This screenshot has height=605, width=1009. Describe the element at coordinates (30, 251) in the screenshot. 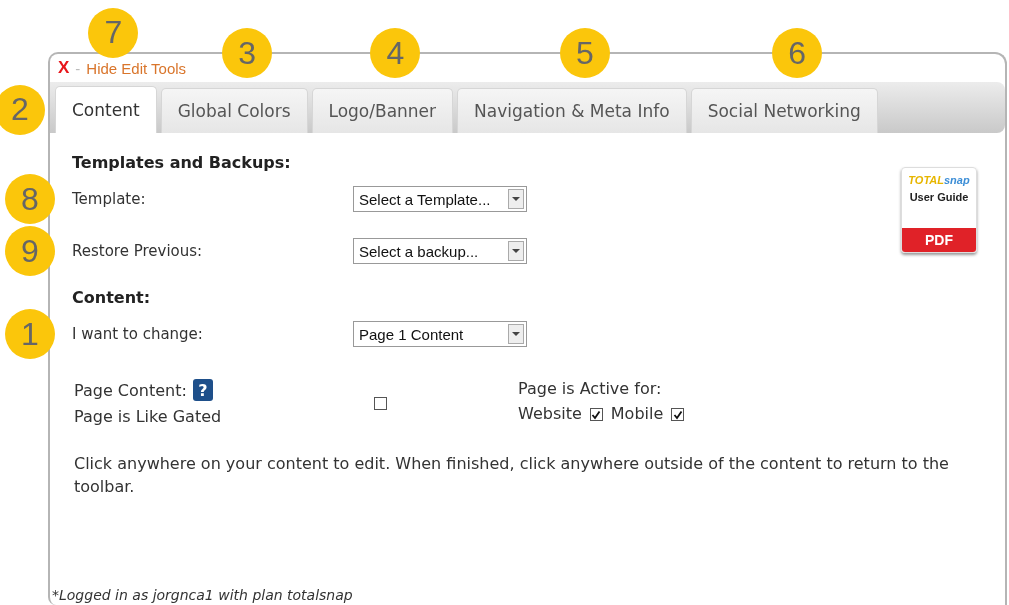

I see `callout-number: 9` at that location.